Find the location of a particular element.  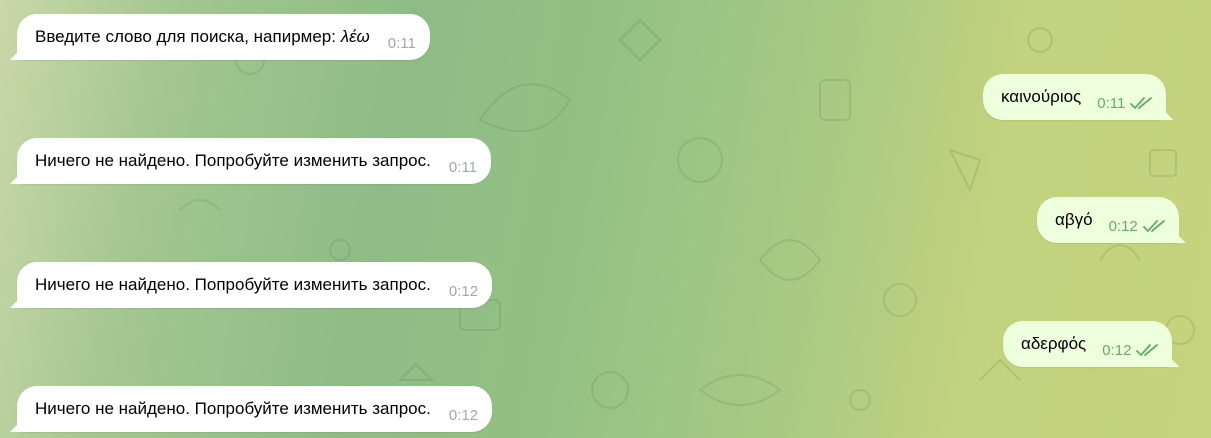

message-text: αδερφός is located at coordinates (1054, 343).